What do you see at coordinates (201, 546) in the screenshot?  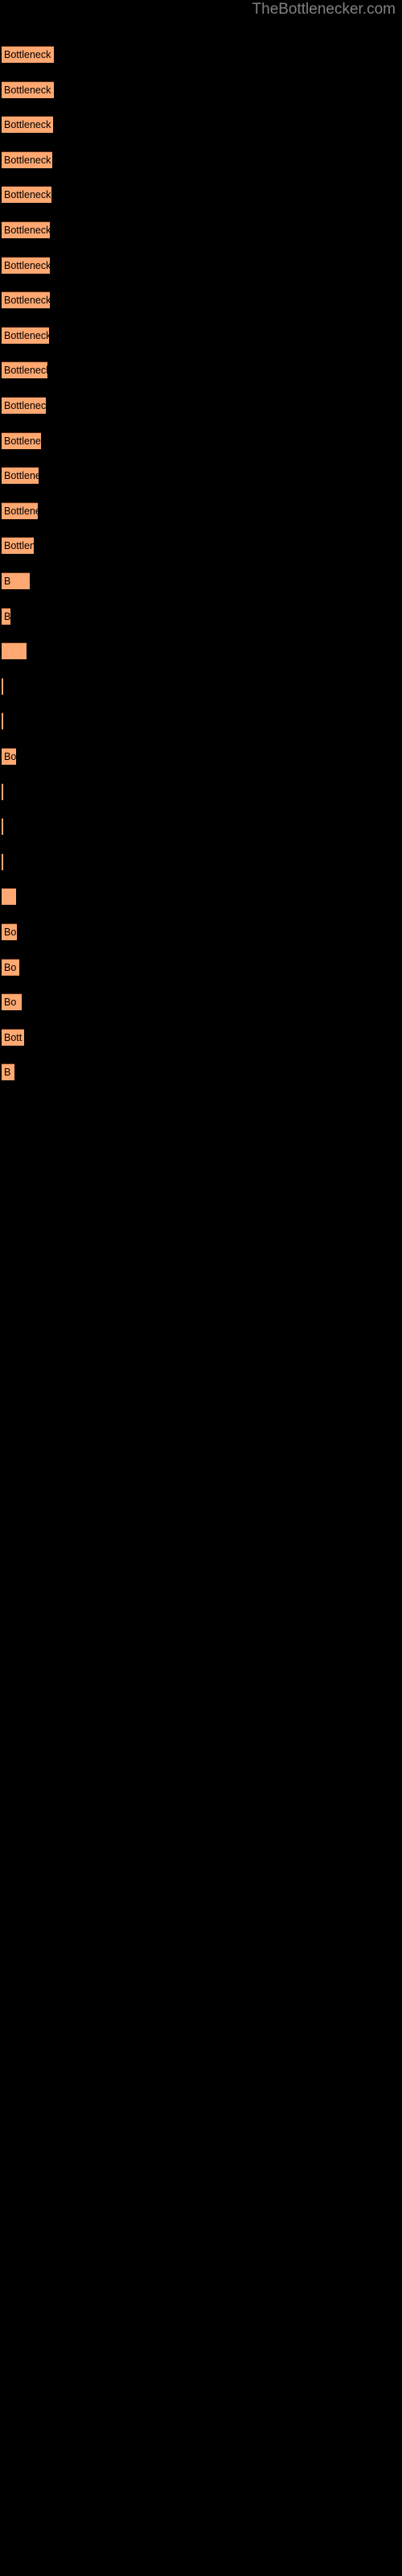 I see `bar-row: Bottlen` at bounding box center [201, 546].